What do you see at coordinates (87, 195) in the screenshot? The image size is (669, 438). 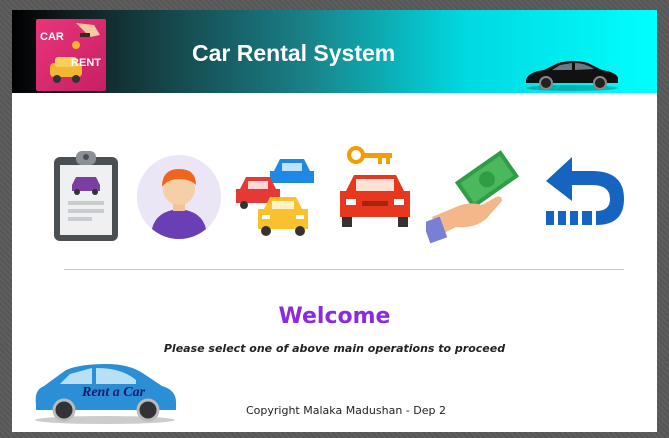 I see `clipboard-car-icon` at bounding box center [87, 195].